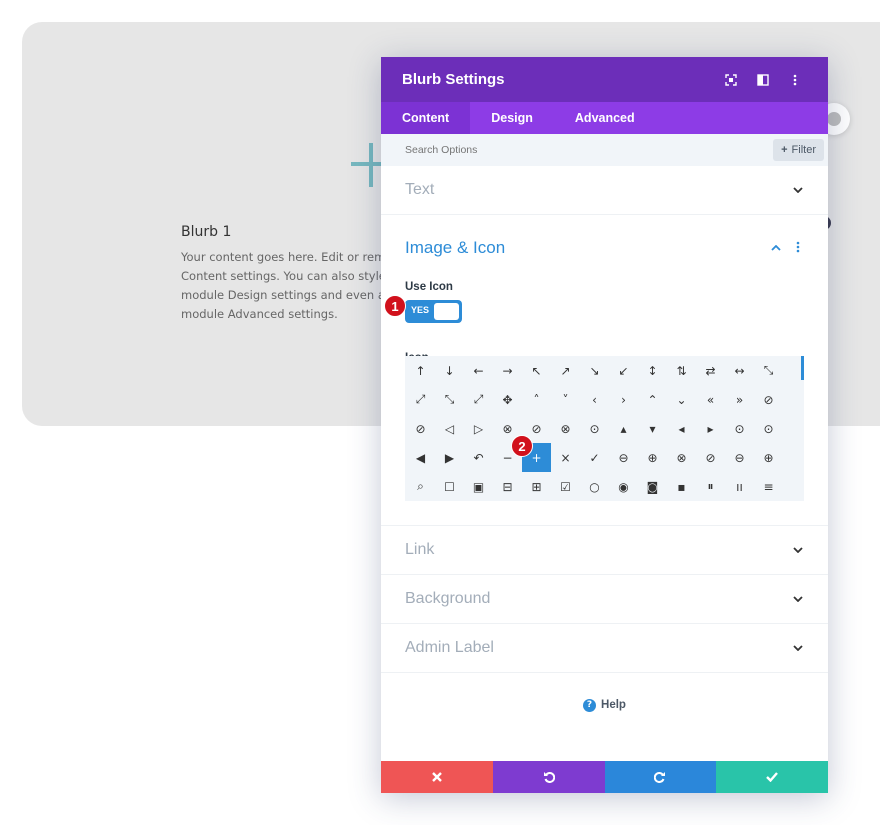 This screenshot has height=825, width=880. What do you see at coordinates (681, 486) in the screenshot?
I see `icon-option: ▪` at bounding box center [681, 486].